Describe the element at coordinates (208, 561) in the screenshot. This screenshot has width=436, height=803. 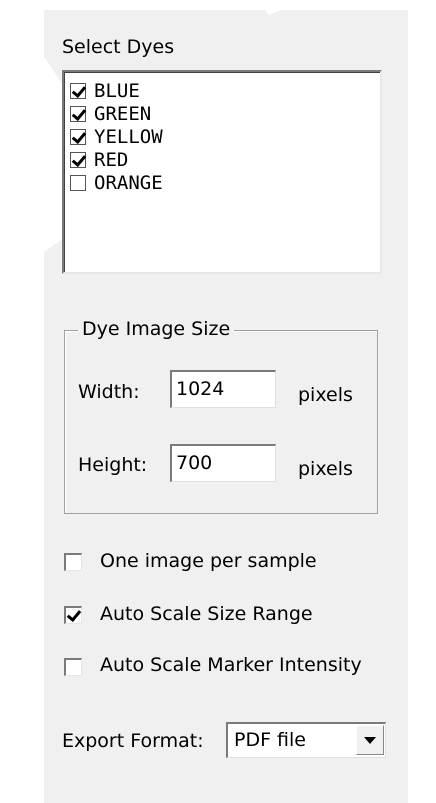
I see `one-image-per-sample-label: One image per sample` at that location.